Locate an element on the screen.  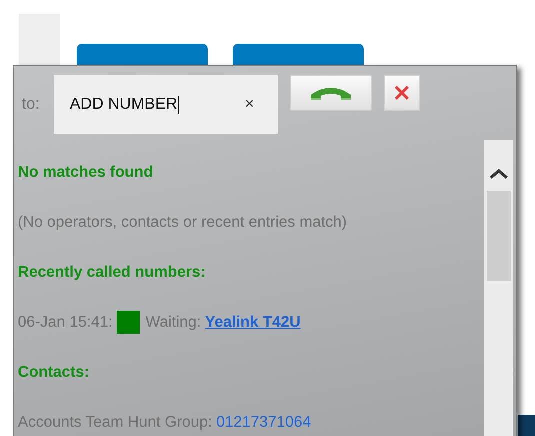
no-match-note: (No operators, contacts or recent entries match) is located at coordinates (183, 223).